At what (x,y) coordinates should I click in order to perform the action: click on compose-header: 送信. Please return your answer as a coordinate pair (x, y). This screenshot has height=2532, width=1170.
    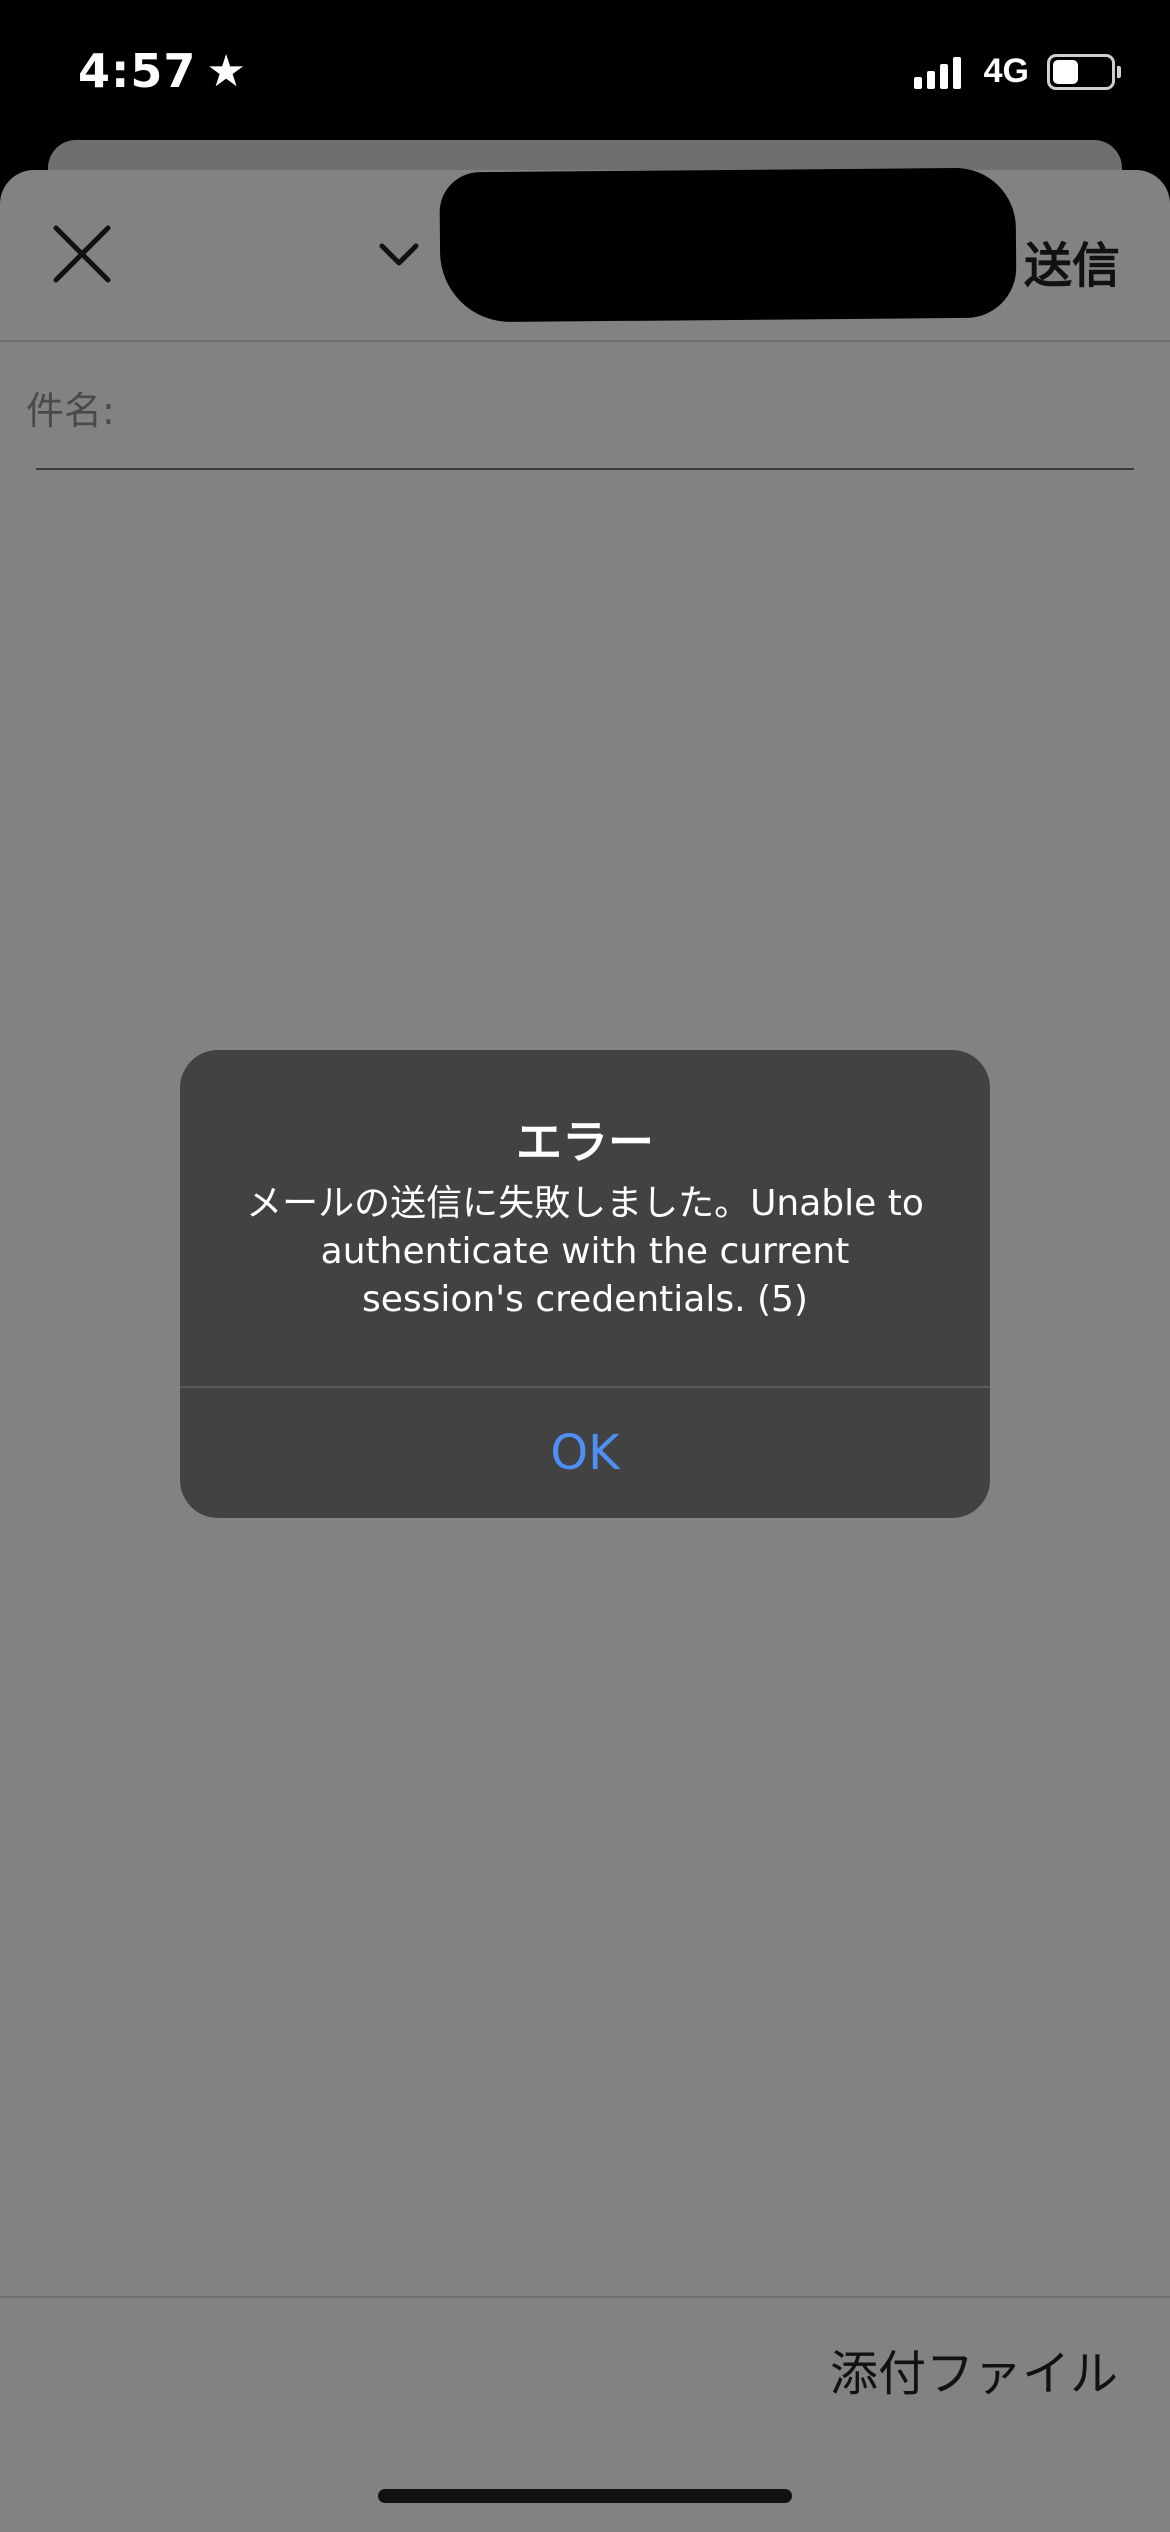
    Looking at the image, I should click on (585, 254).